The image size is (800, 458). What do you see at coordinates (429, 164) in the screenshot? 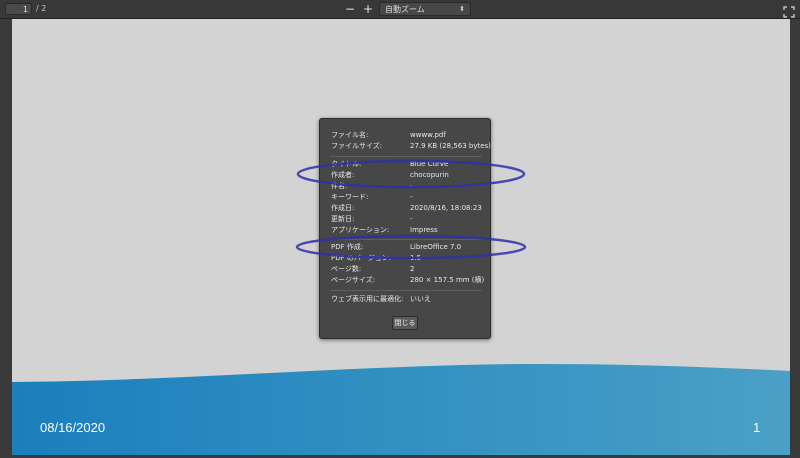
I see `property-value: Blue Curve` at bounding box center [429, 164].